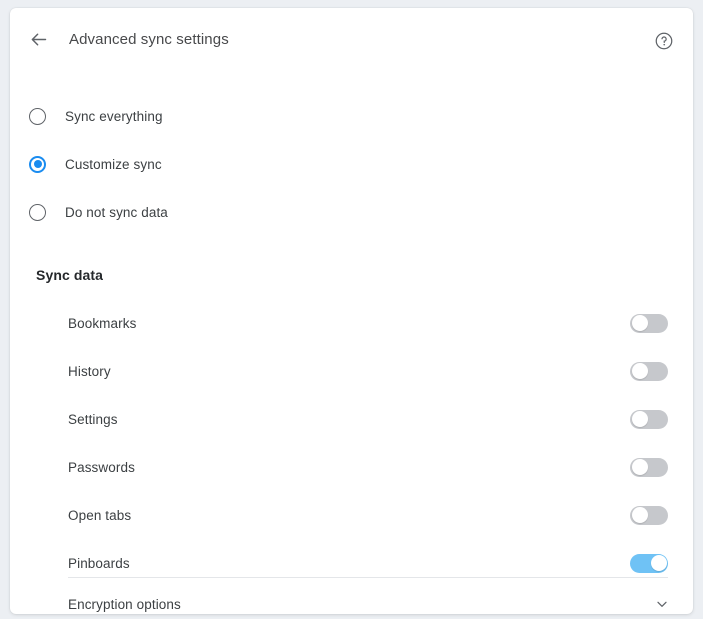 The height and width of the screenshot is (619, 703). Describe the element at coordinates (37, 116) in the screenshot. I see `radio-indicator-sync-everything` at that location.